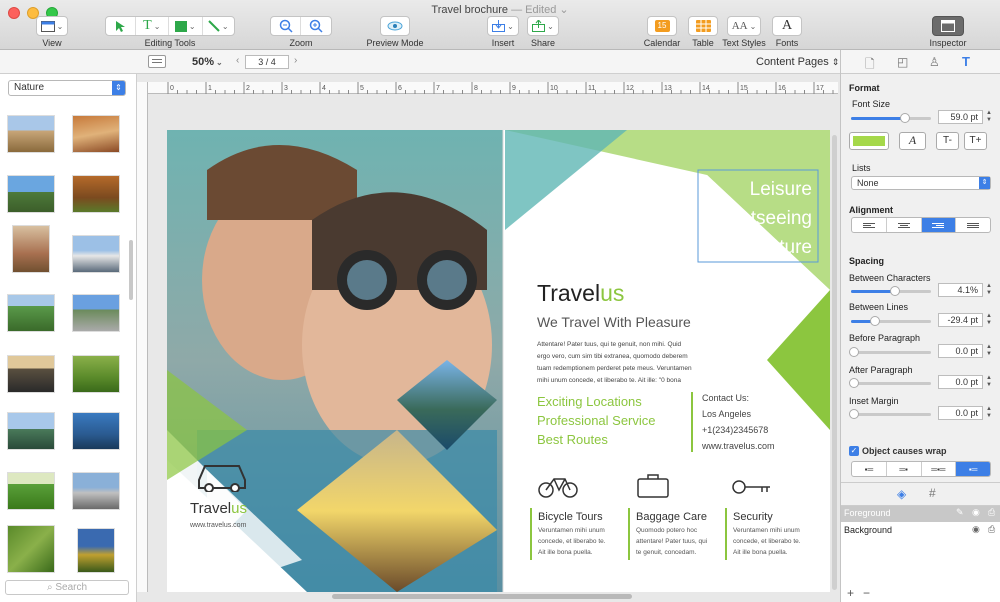 Image resolution: width=1000 pixels, height=602 pixels. I want to click on wrap-around-button: ═▪═, so click(939, 469).